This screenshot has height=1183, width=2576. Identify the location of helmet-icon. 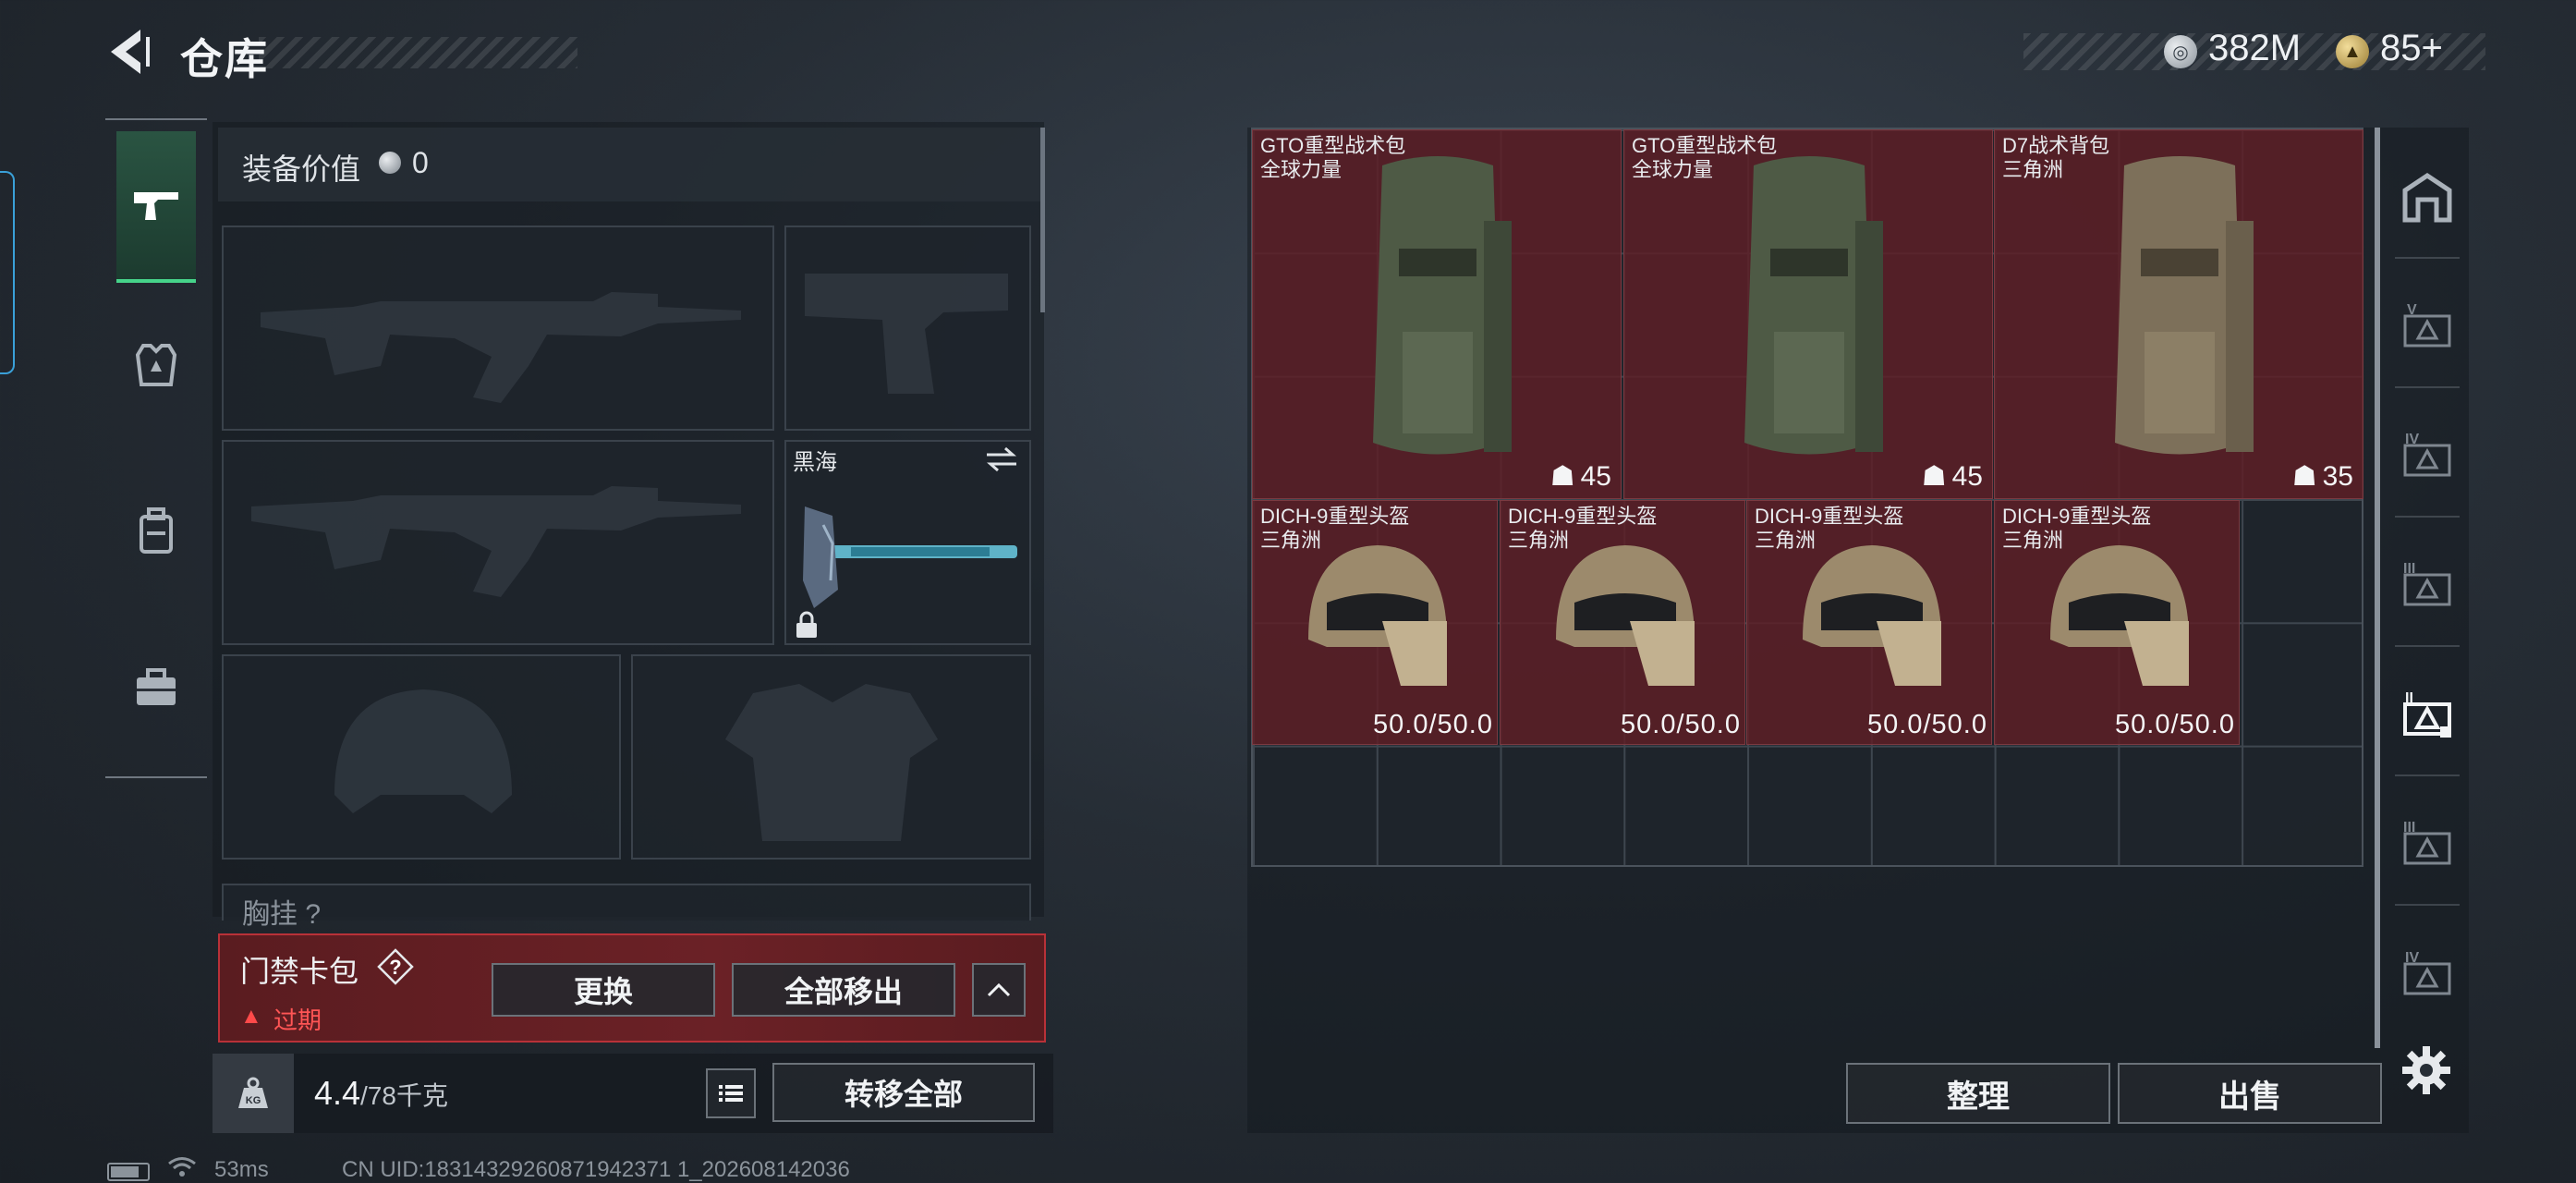
(1872, 616).